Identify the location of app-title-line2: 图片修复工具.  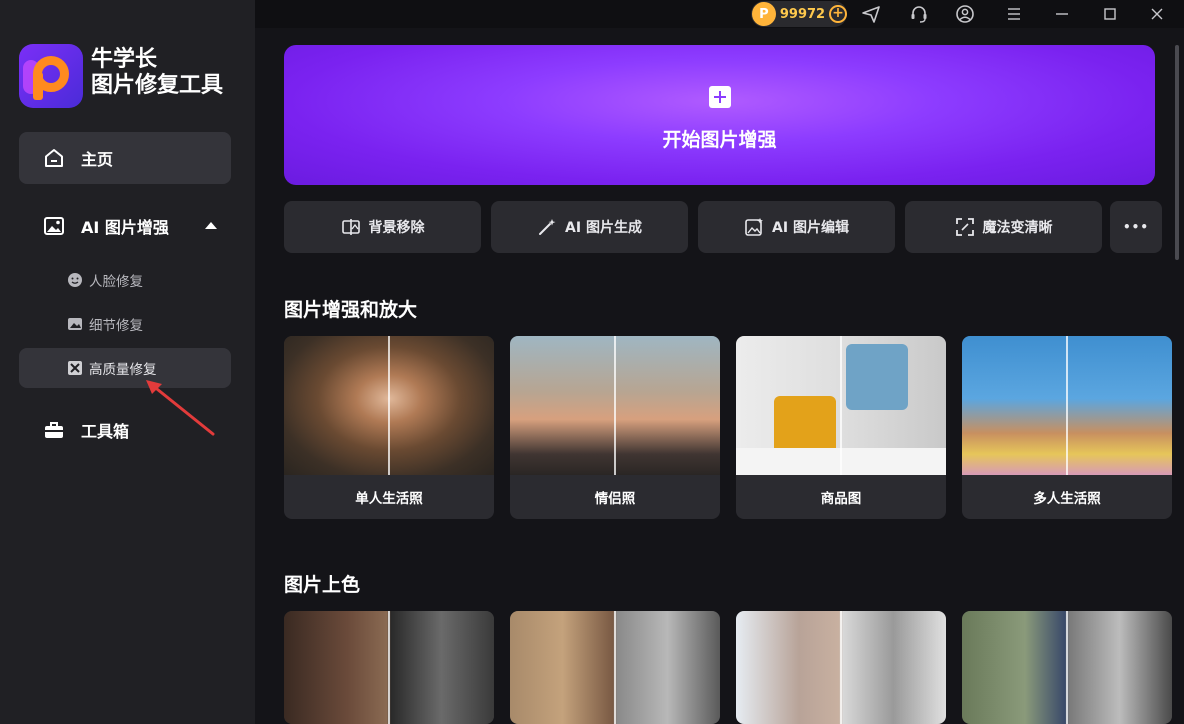
(157, 85).